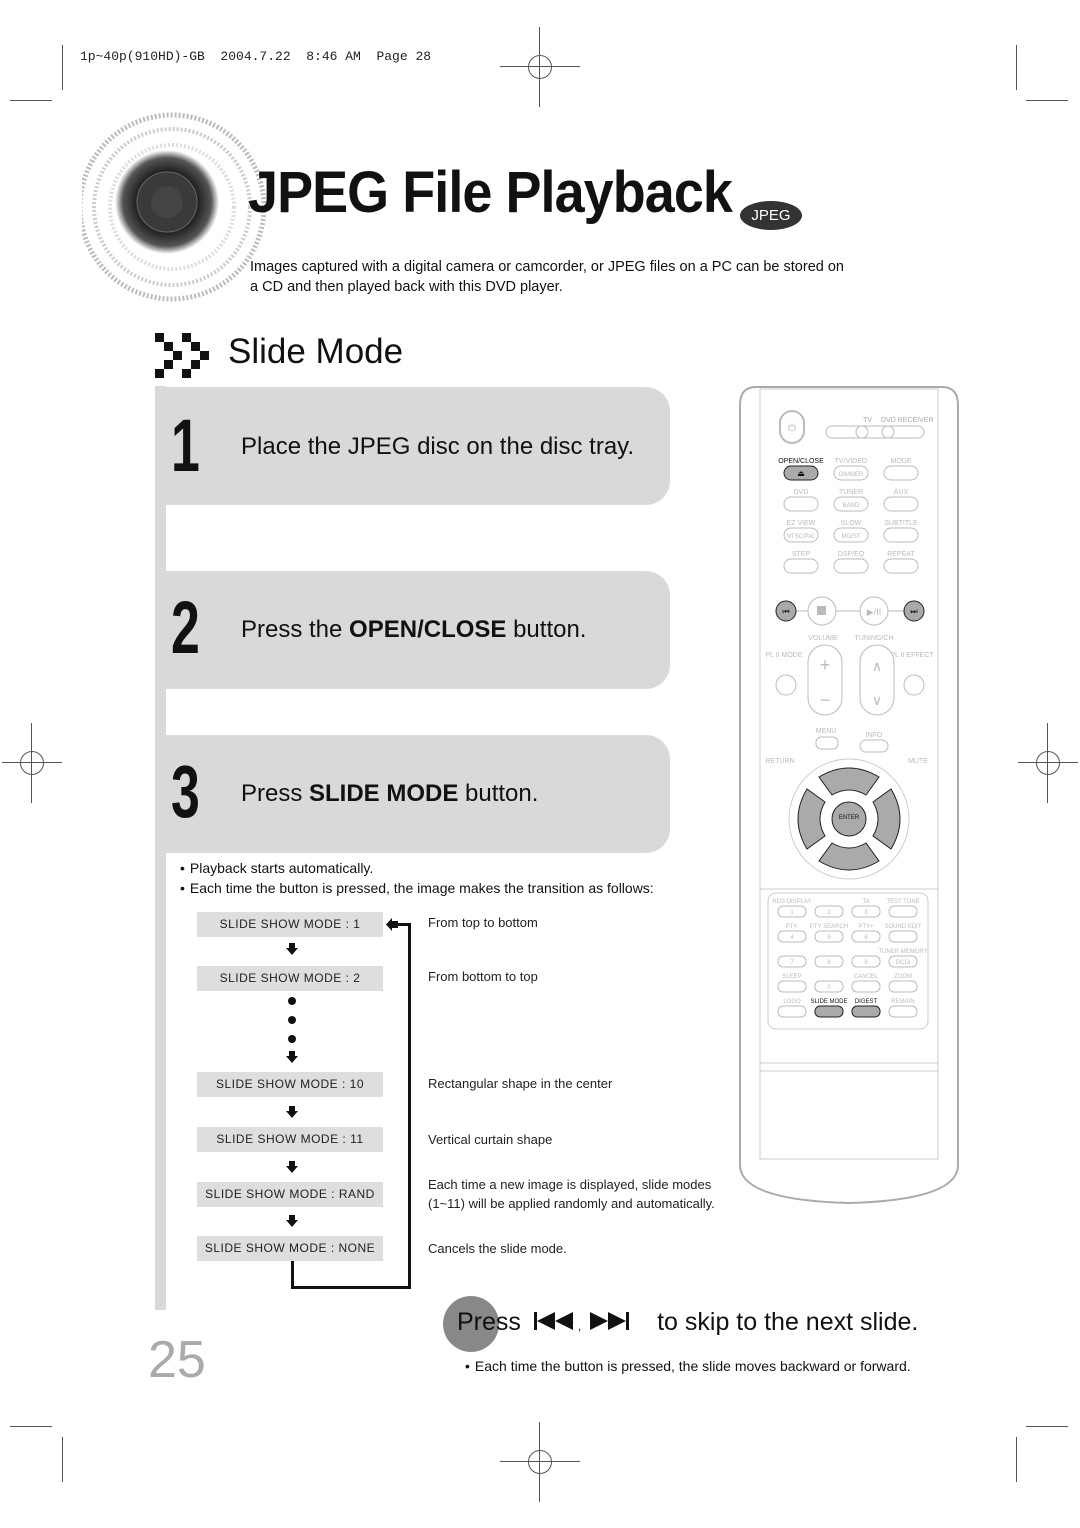 This screenshot has width=1080, height=1528. I want to click on svg-text: DIMMER, so click(851, 475).